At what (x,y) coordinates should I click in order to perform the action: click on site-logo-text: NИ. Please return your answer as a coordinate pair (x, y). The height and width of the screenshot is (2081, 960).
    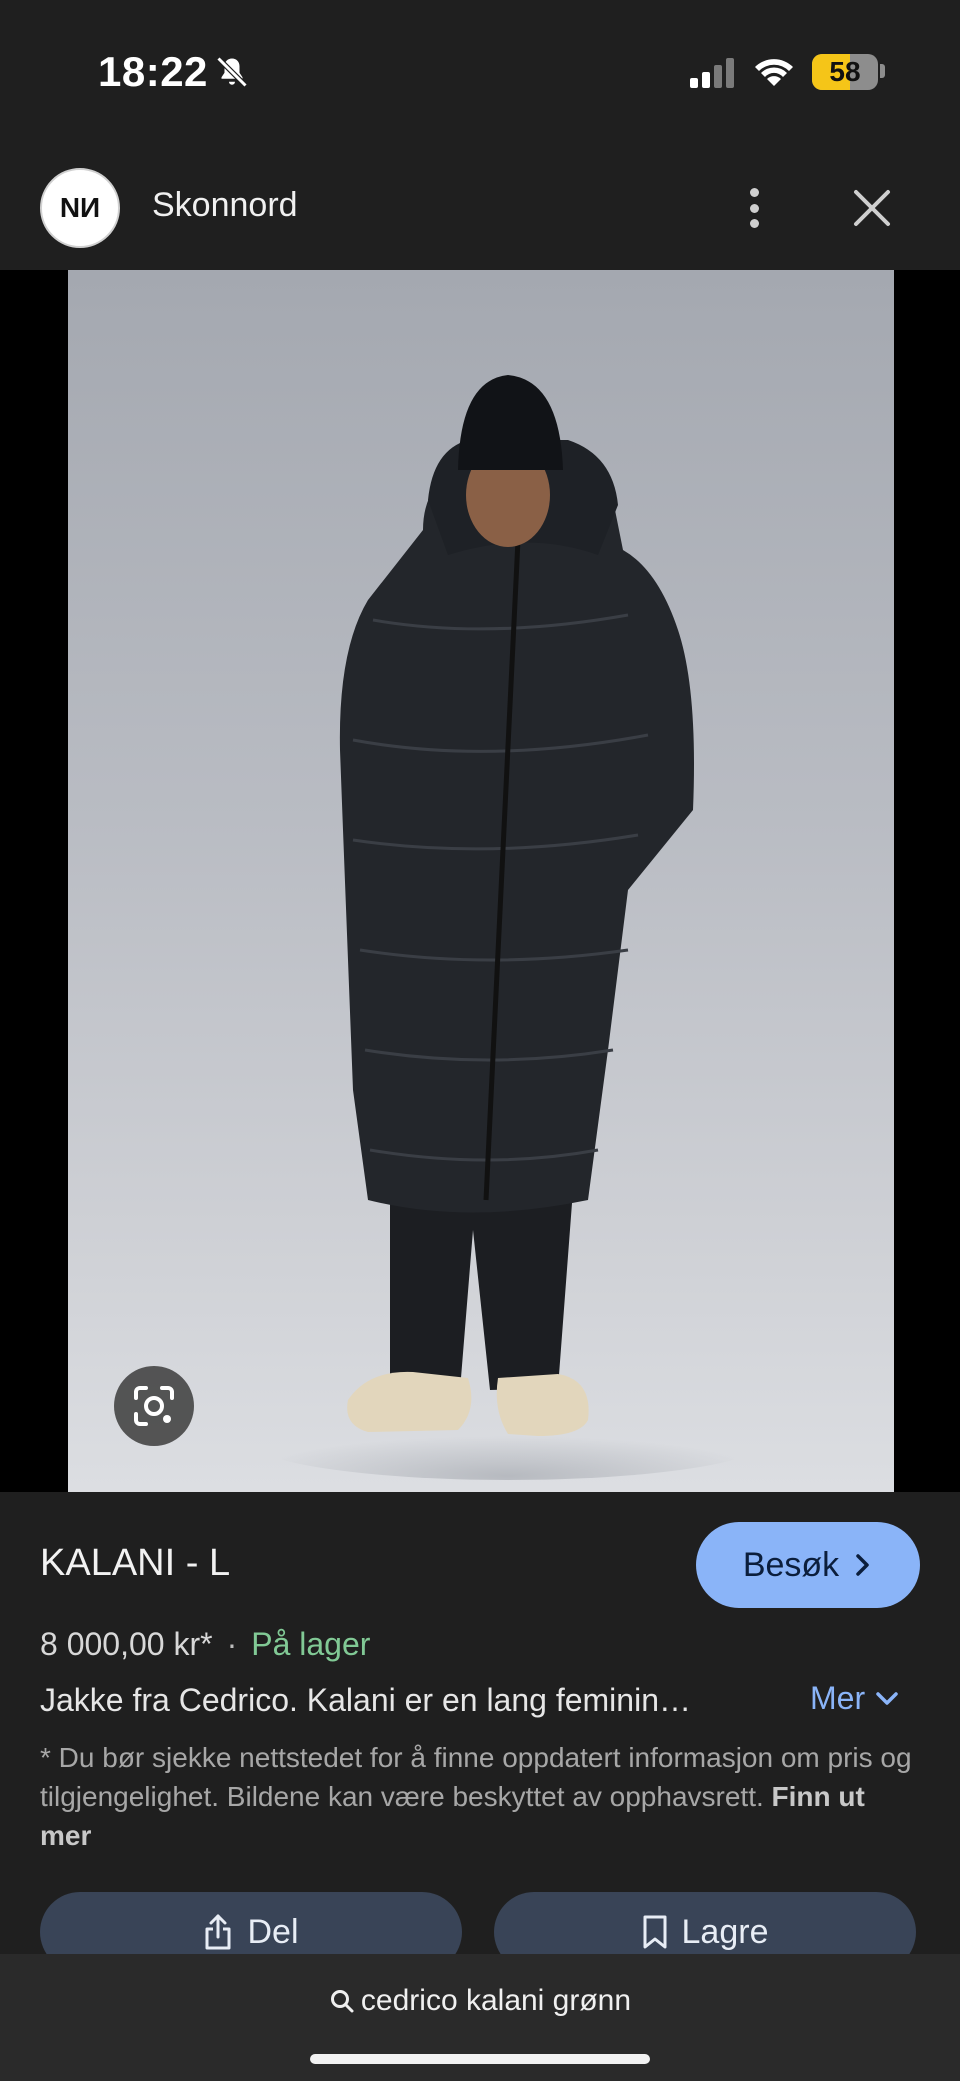
    Looking at the image, I should click on (80, 207).